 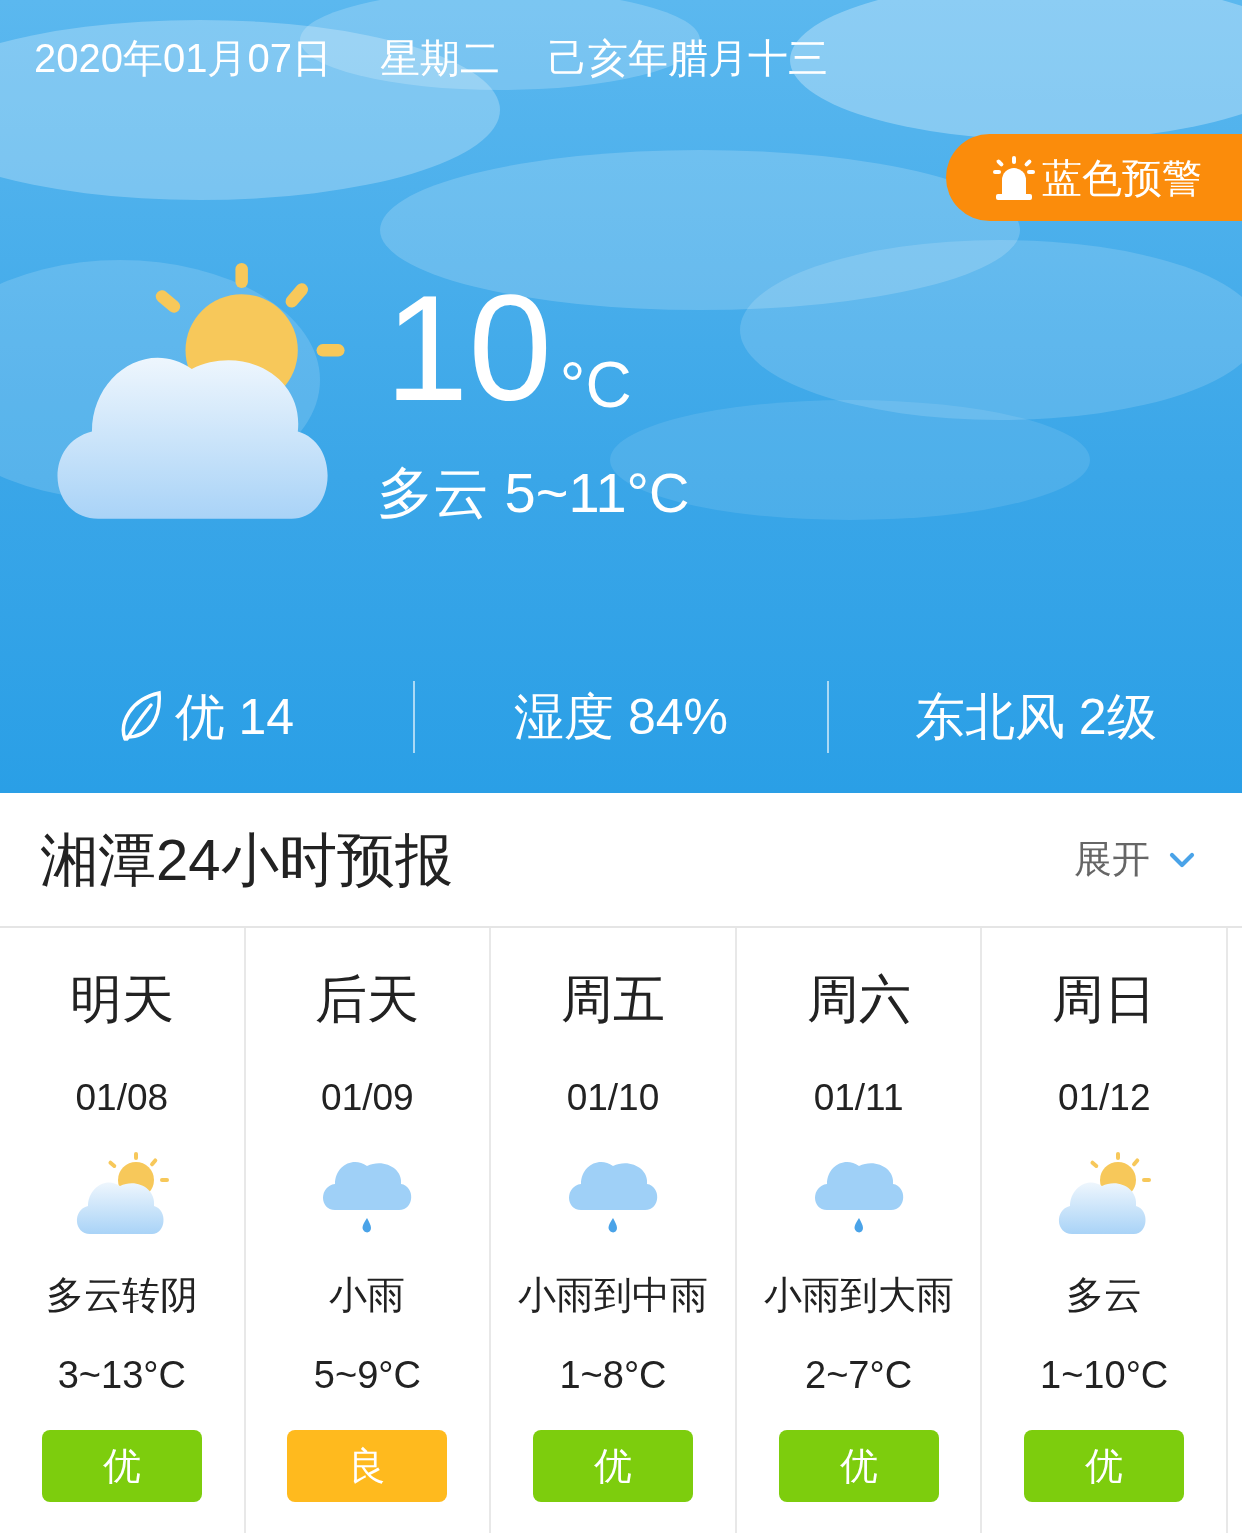 I want to click on day-name: 后天, so click(x=367, y=999).